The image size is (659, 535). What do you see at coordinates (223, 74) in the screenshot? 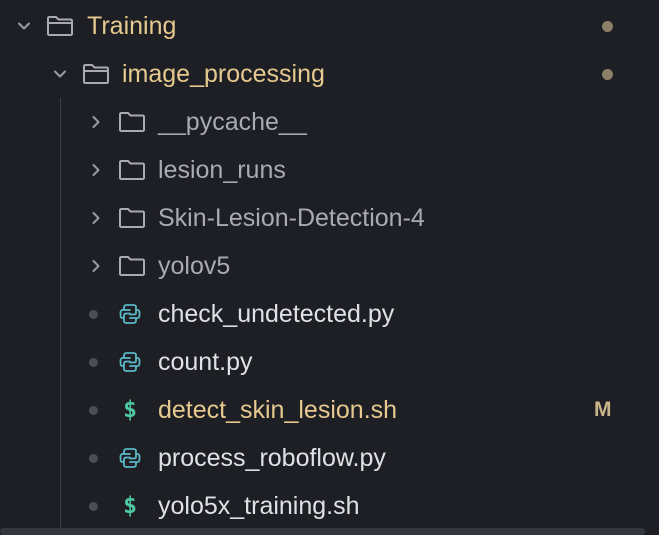
I see `tree-item-label: image_processing` at bounding box center [223, 74].